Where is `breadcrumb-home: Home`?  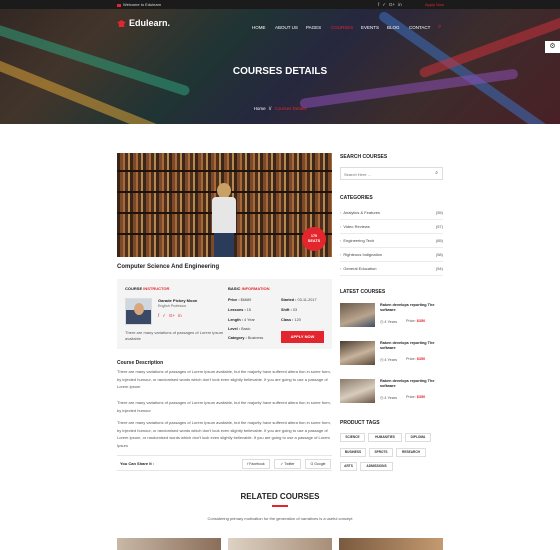
breadcrumb-home: Home is located at coordinates (260, 108).